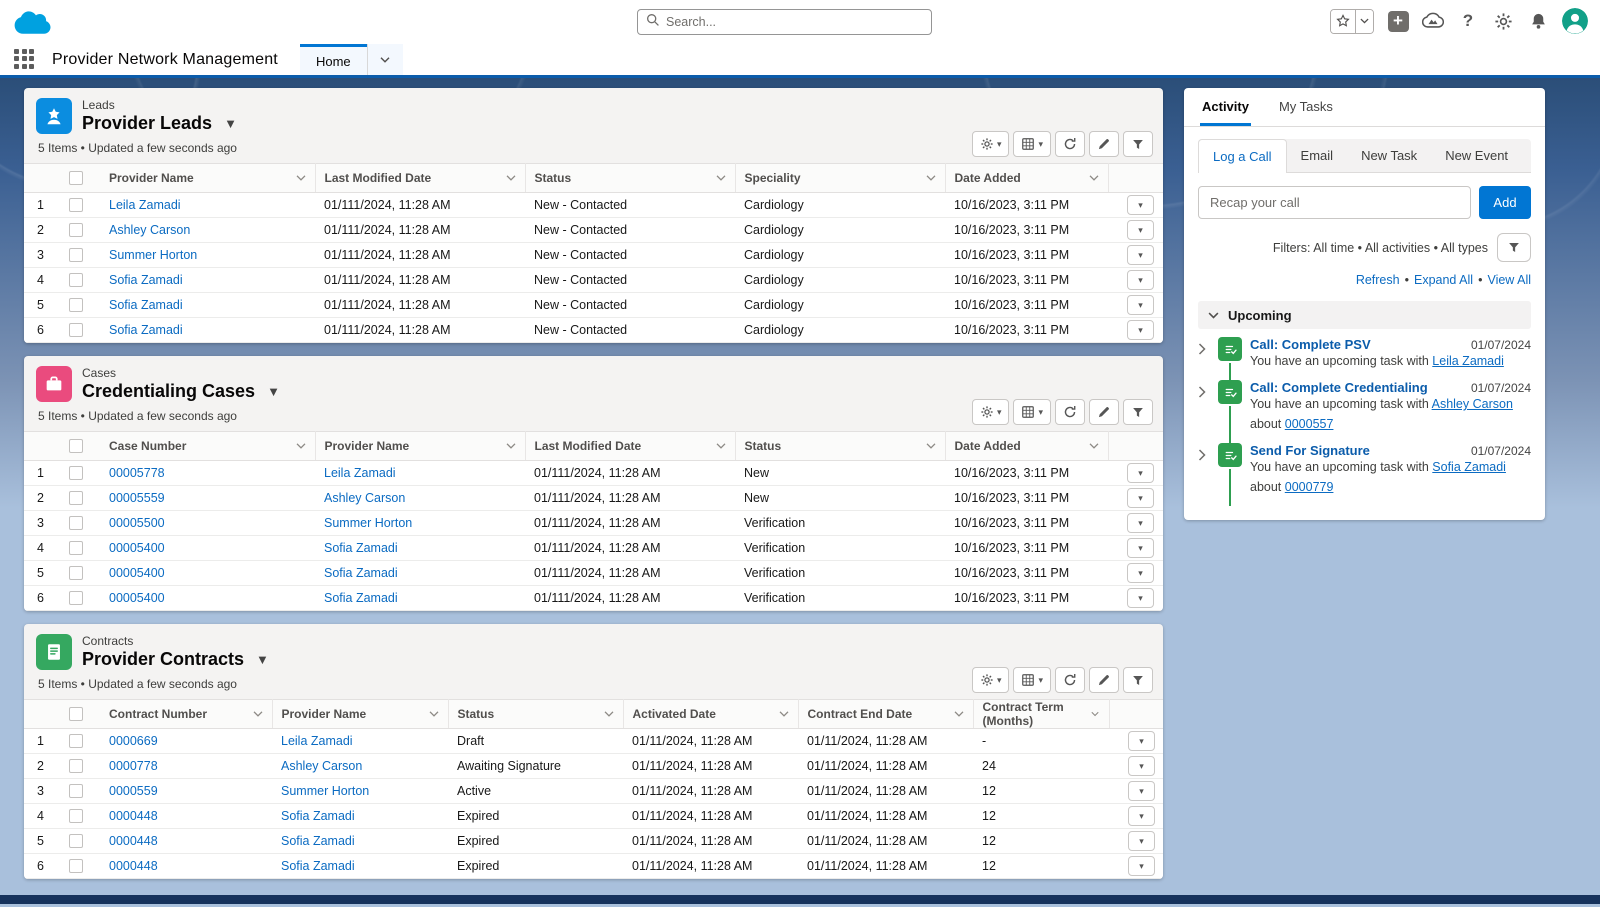 The image size is (1600, 907). Describe the element at coordinates (1509, 280) in the screenshot. I see `view-all-link: View All` at that location.